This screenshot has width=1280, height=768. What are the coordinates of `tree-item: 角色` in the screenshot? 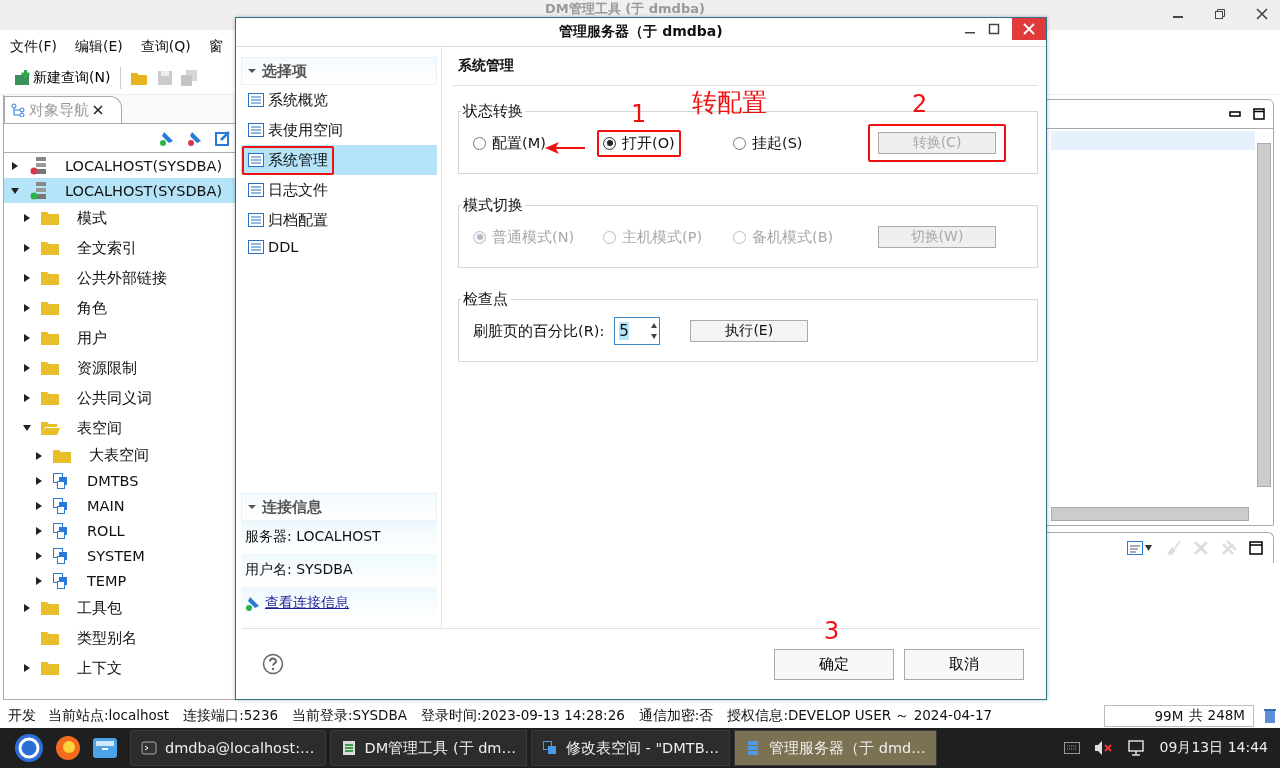 It's located at (120, 308).